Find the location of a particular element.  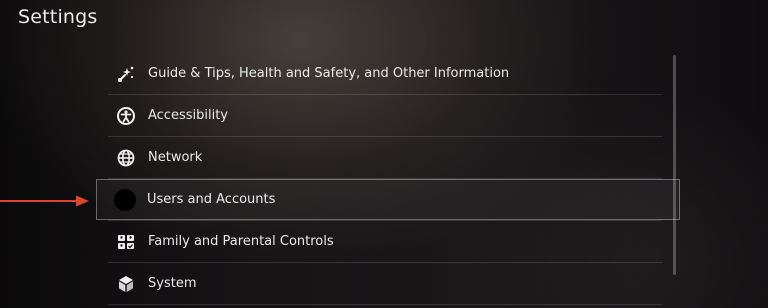

user-avatar is located at coordinates (125, 199).